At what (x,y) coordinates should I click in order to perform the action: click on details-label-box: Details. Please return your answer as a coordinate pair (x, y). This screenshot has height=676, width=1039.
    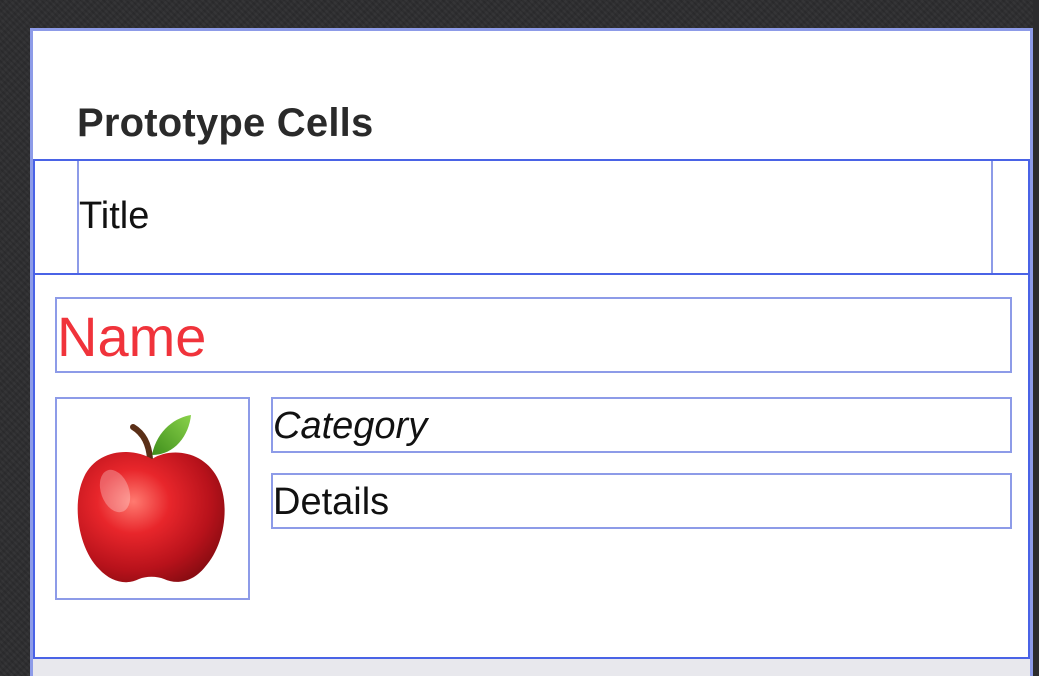
    Looking at the image, I should click on (641, 501).